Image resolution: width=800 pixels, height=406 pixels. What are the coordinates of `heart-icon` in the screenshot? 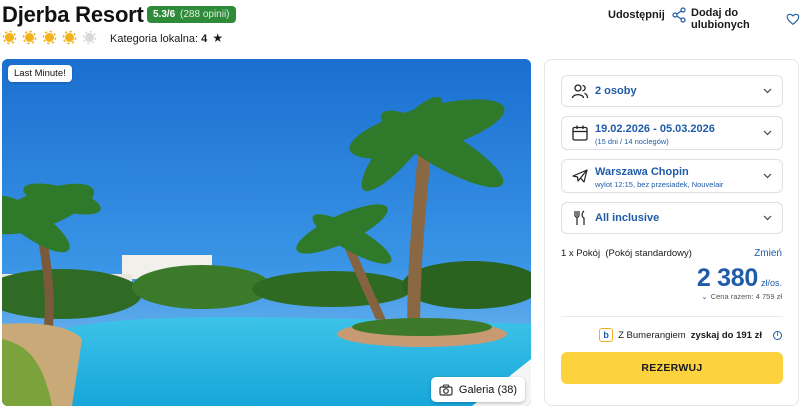 It's located at (793, 19).